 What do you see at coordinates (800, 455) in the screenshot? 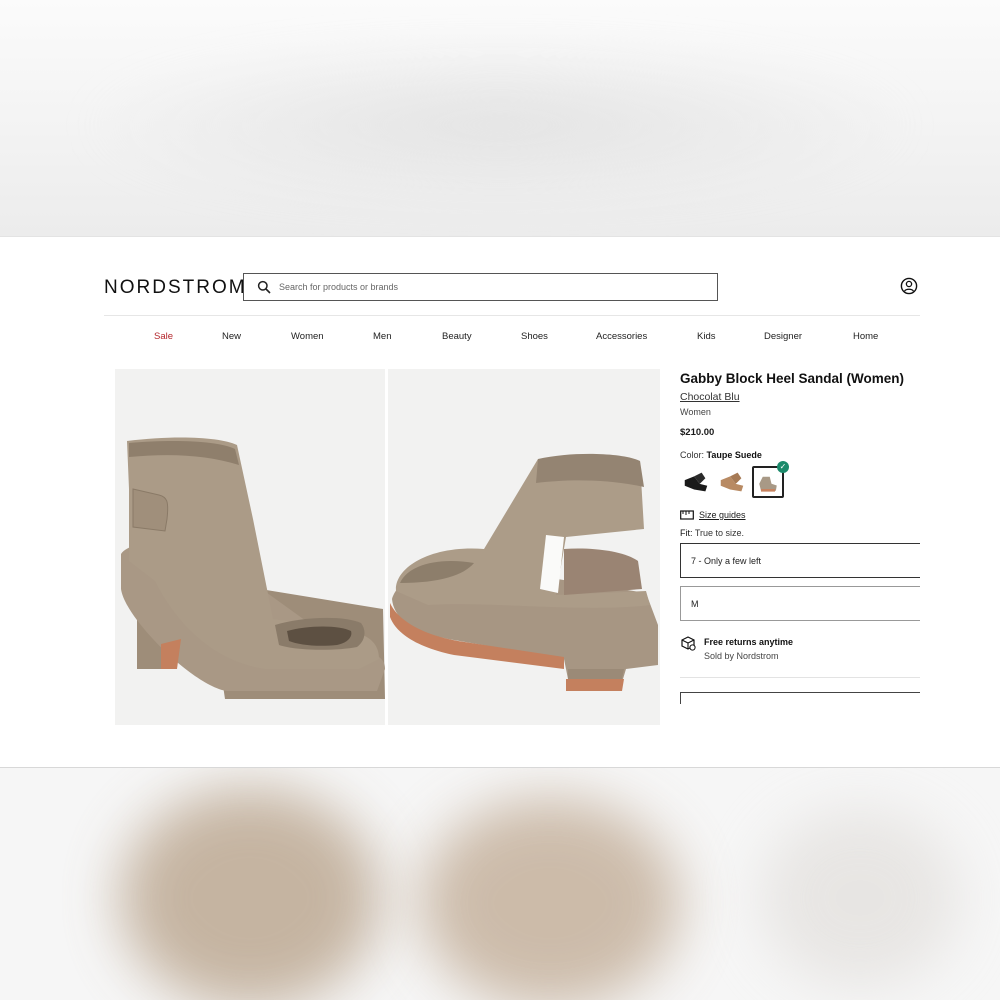
I see `color-row: Color: Taupe Suede` at bounding box center [800, 455].